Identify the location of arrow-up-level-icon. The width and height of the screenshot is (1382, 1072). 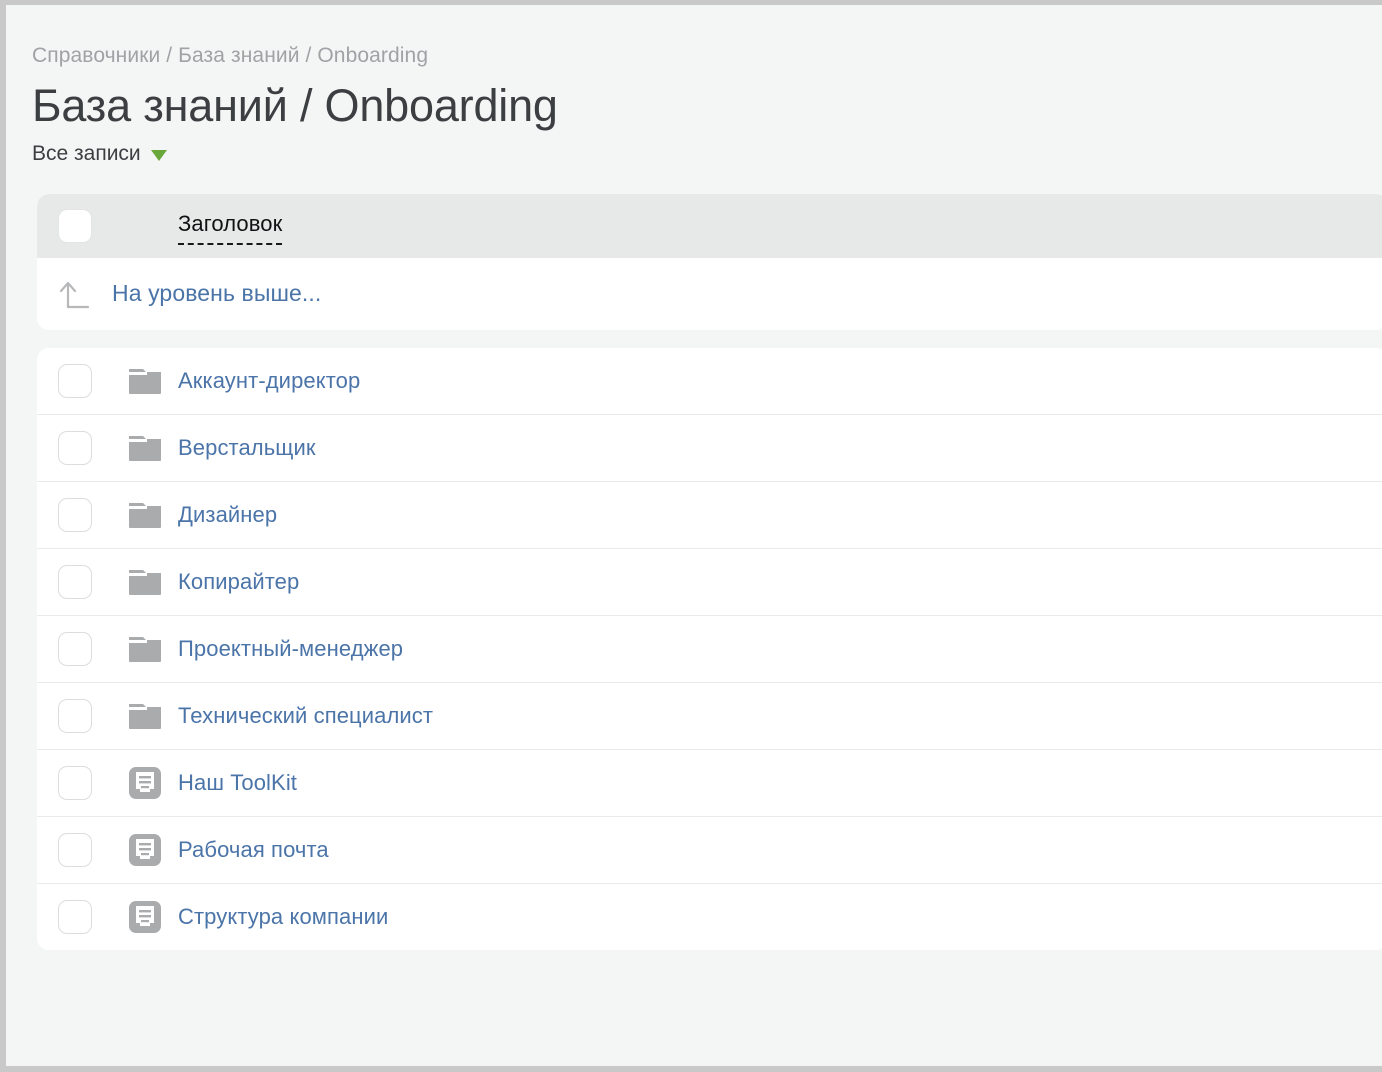
(74, 295).